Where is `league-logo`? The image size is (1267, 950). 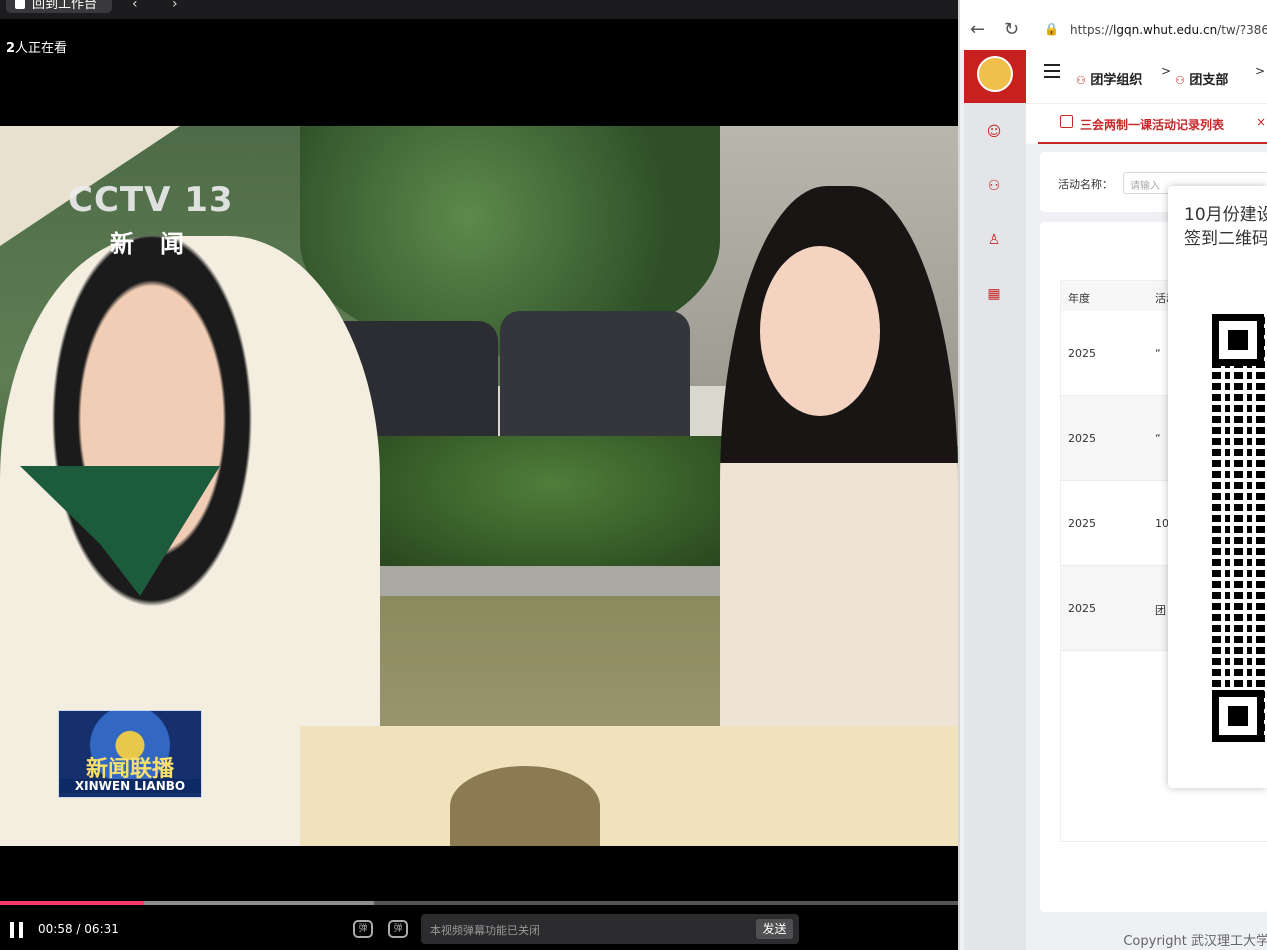
league-logo is located at coordinates (995, 76).